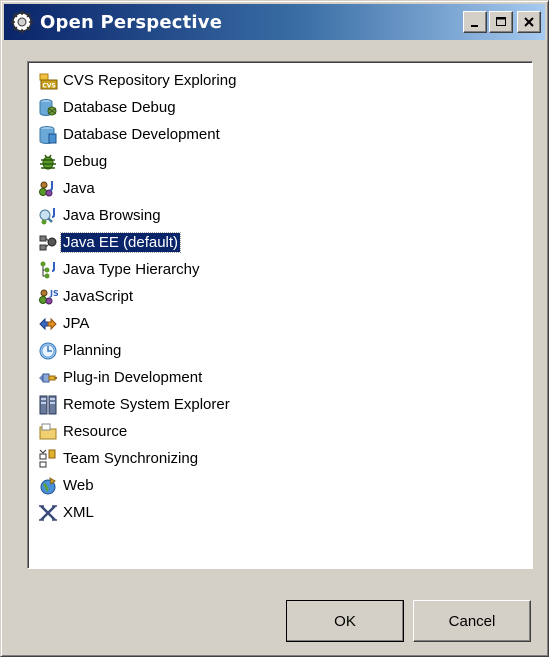  What do you see at coordinates (79, 188) in the screenshot?
I see `list-item-label: Java` at bounding box center [79, 188].